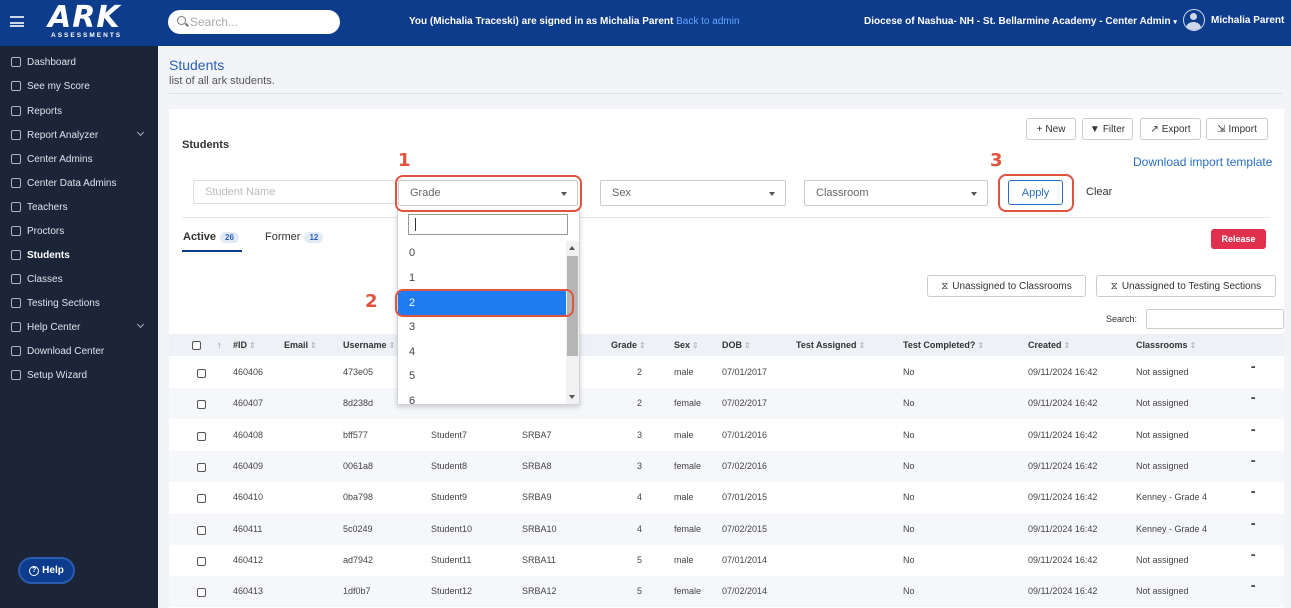  Describe the element at coordinates (79, 375) in the screenshot. I see `sidebar-item-setup-wizard: Setup Wizard` at that location.